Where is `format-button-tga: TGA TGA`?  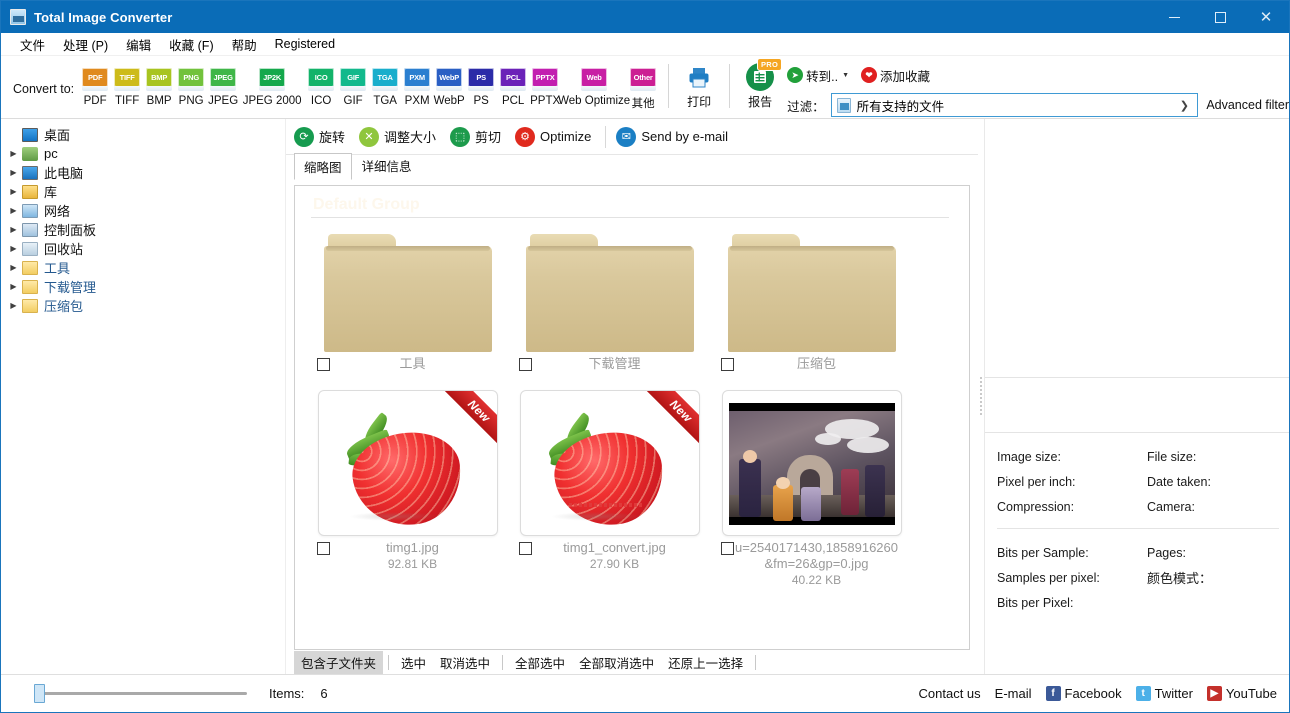
format-button-tga: TGA TGA is located at coordinates (385, 83).